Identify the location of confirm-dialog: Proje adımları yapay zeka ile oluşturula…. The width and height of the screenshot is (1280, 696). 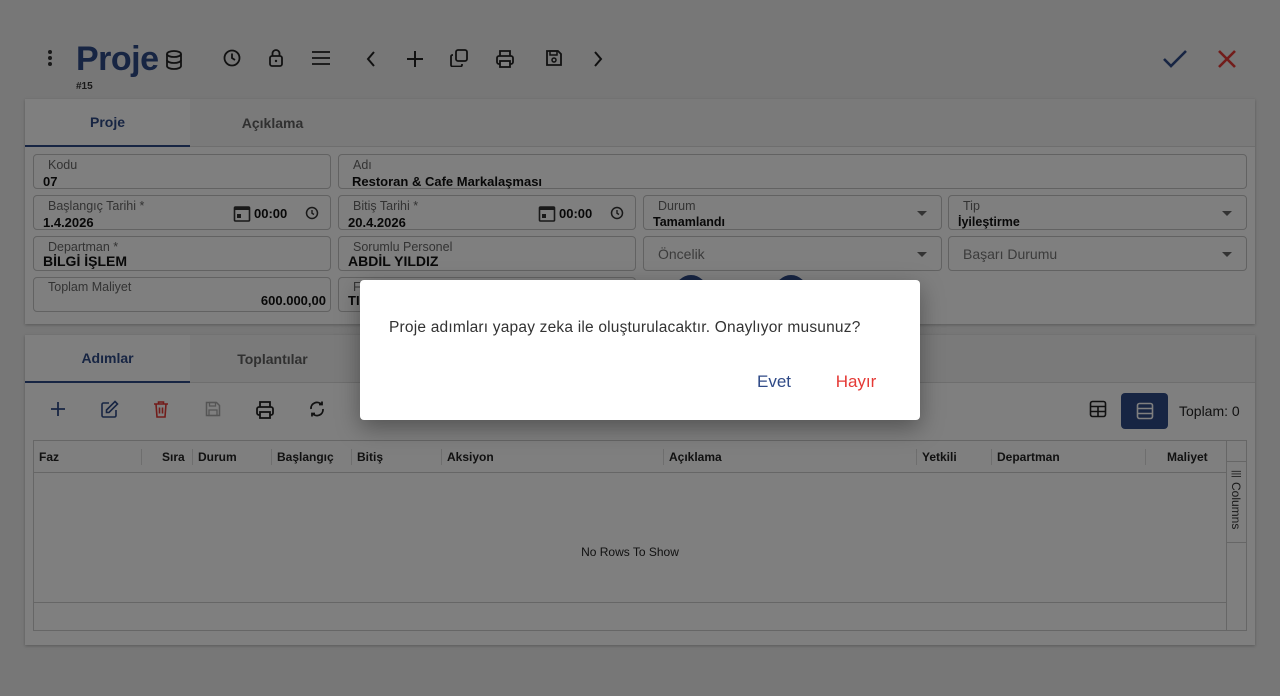
(640, 350).